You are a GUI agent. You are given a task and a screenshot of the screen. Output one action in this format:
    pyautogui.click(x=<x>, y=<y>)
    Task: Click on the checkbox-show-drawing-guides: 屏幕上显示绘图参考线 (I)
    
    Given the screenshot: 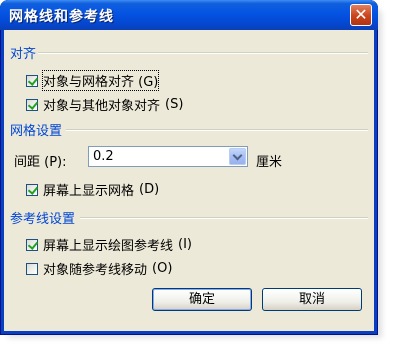 What is the action you would take?
    pyautogui.click(x=109, y=244)
    